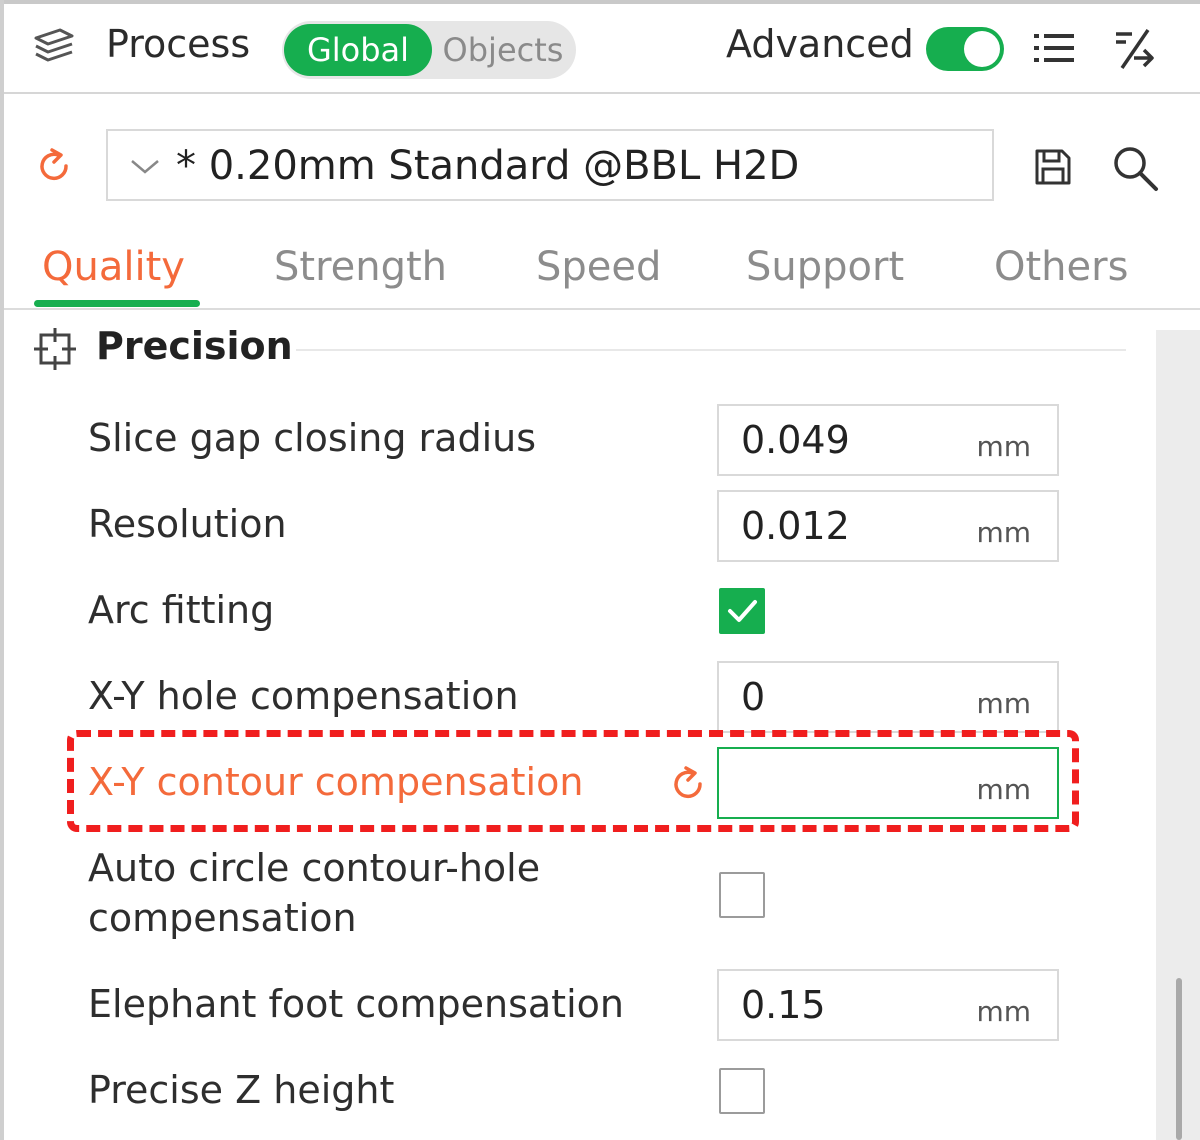 This screenshot has height=1140, width=1200. I want to click on arc-fitting-checkbox, so click(742, 611).